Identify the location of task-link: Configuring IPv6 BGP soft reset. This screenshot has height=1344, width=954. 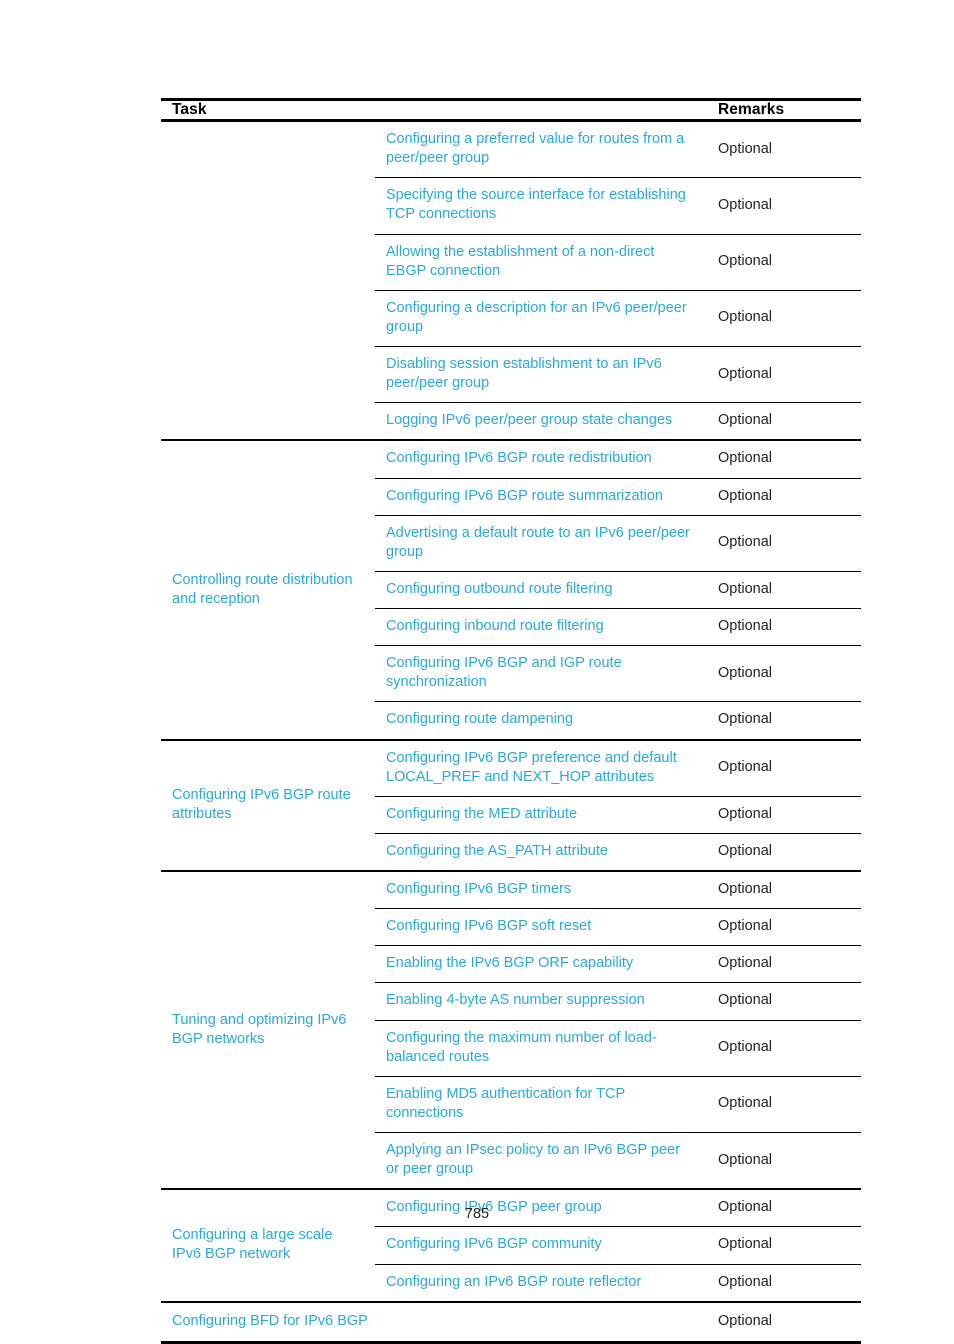
(541, 927).